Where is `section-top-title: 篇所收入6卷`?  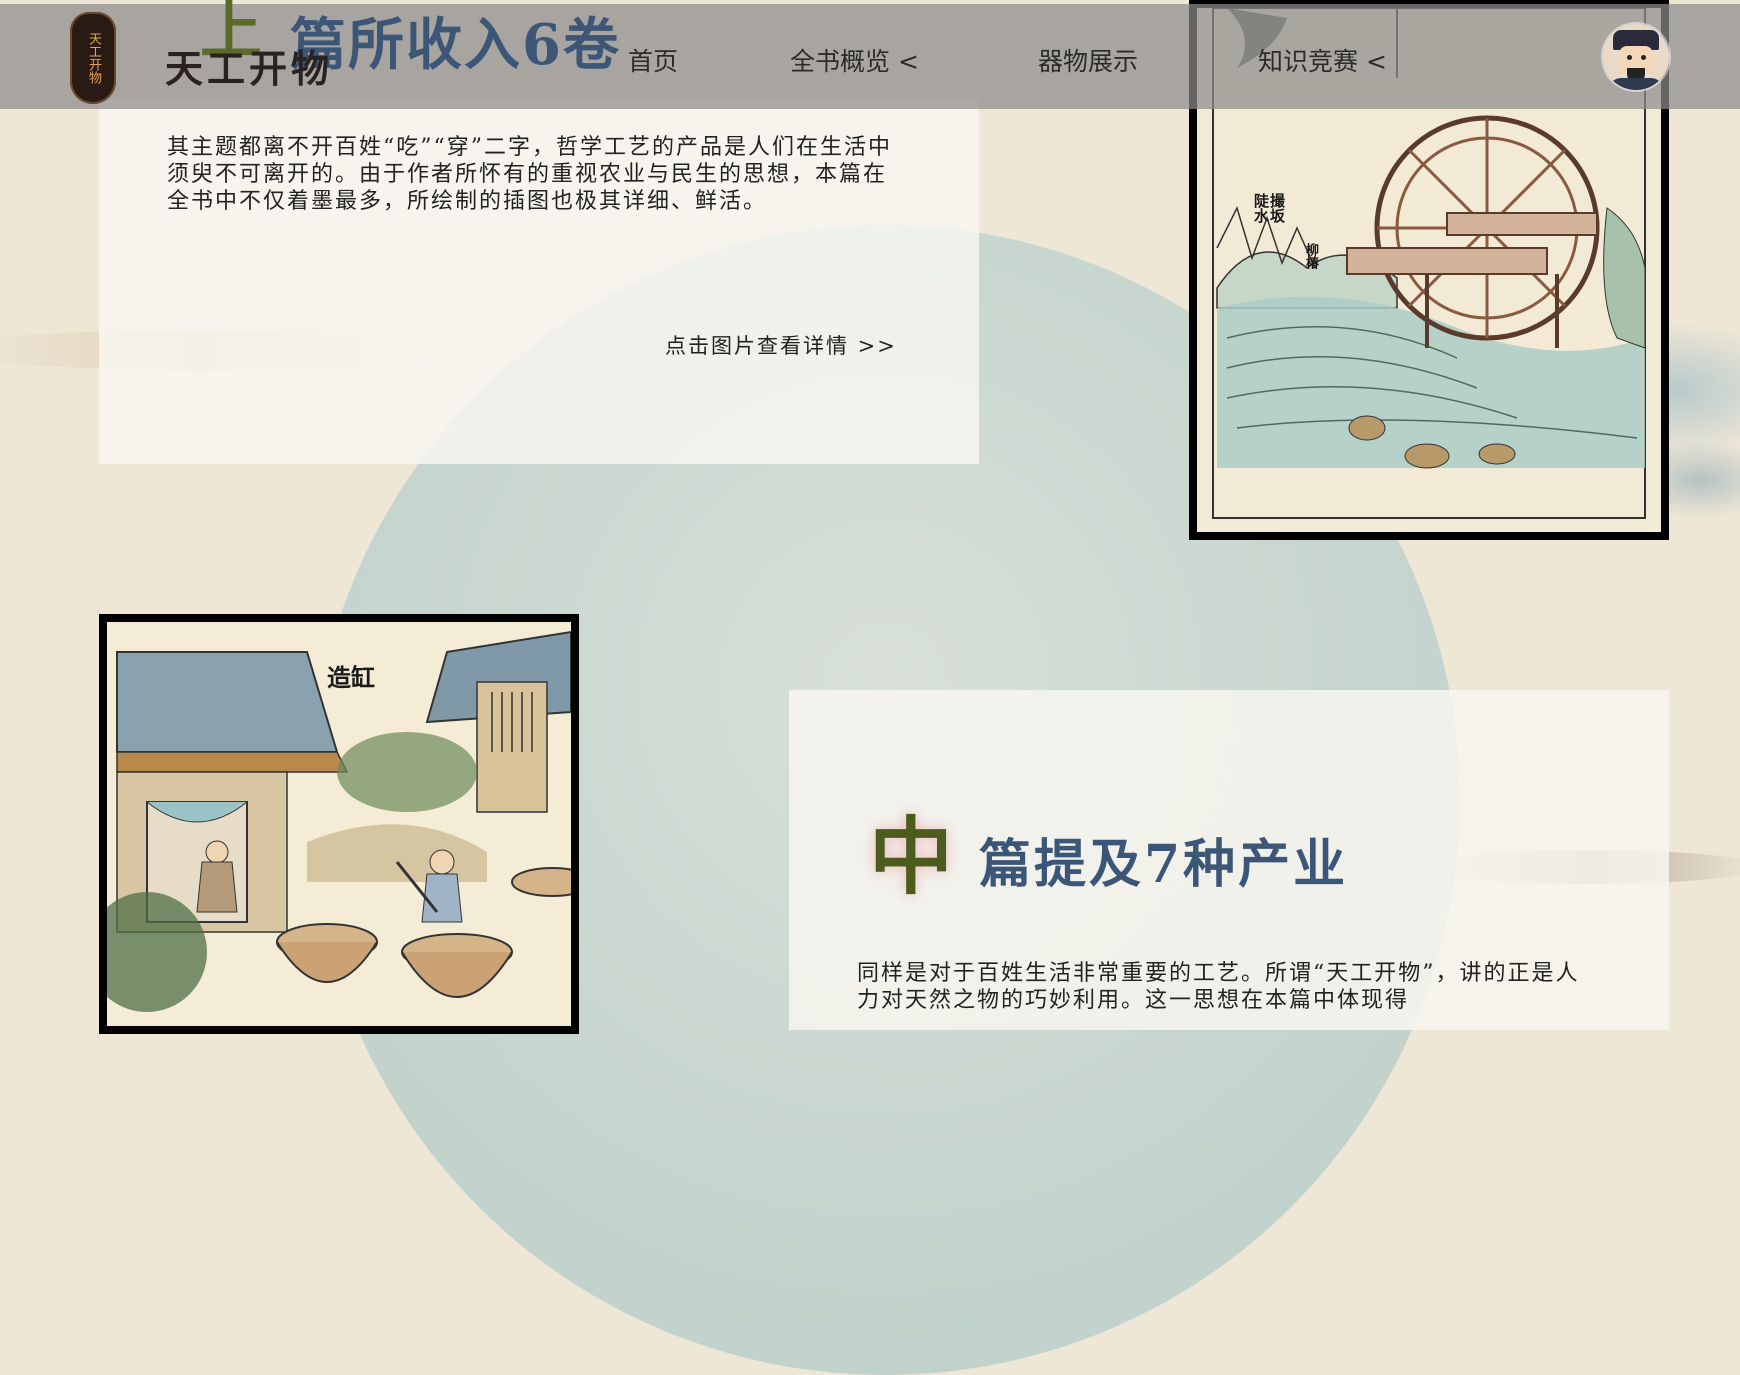
section-top-title: 篇所收入6卷 is located at coordinates (455, 45).